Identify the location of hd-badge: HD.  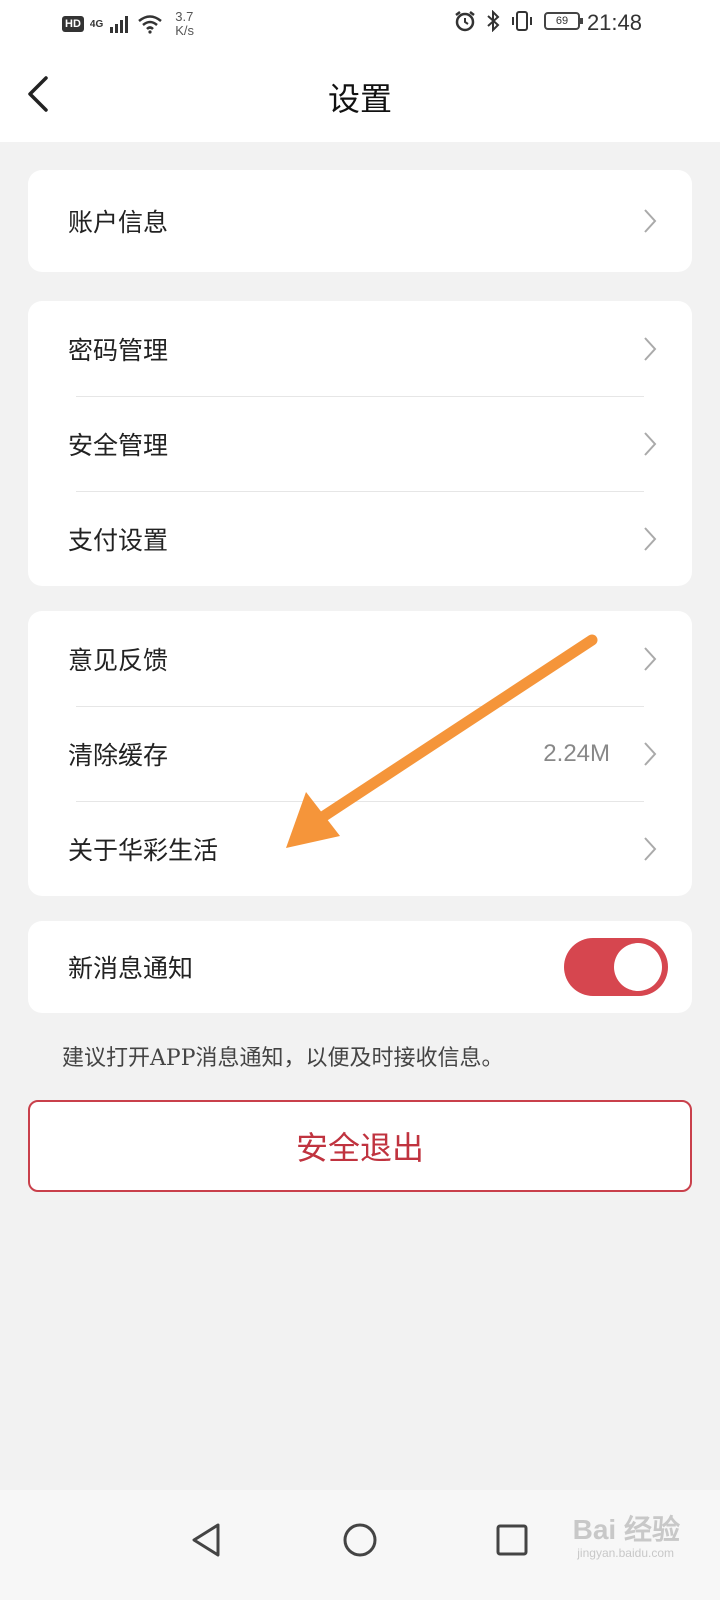
(73, 24).